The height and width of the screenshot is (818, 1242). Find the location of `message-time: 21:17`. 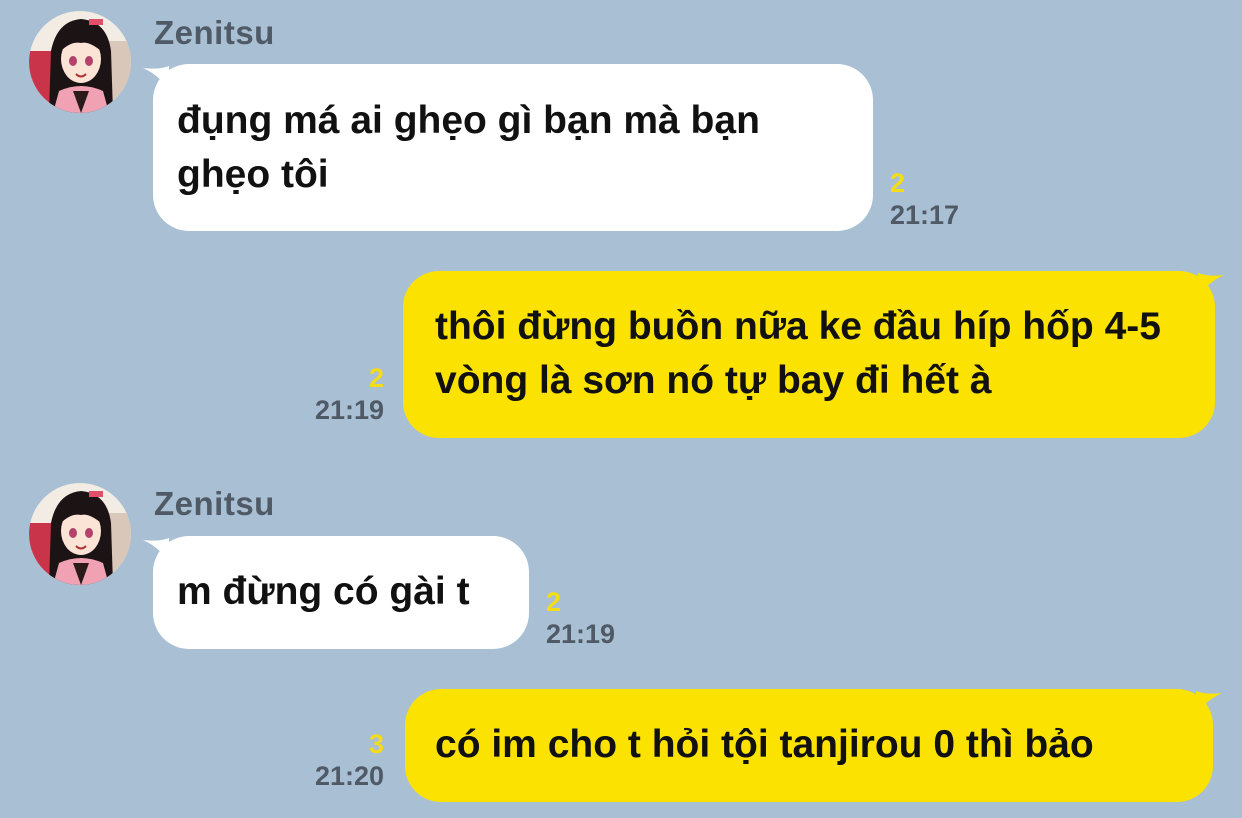

message-time: 21:17 is located at coordinates (925, 215).